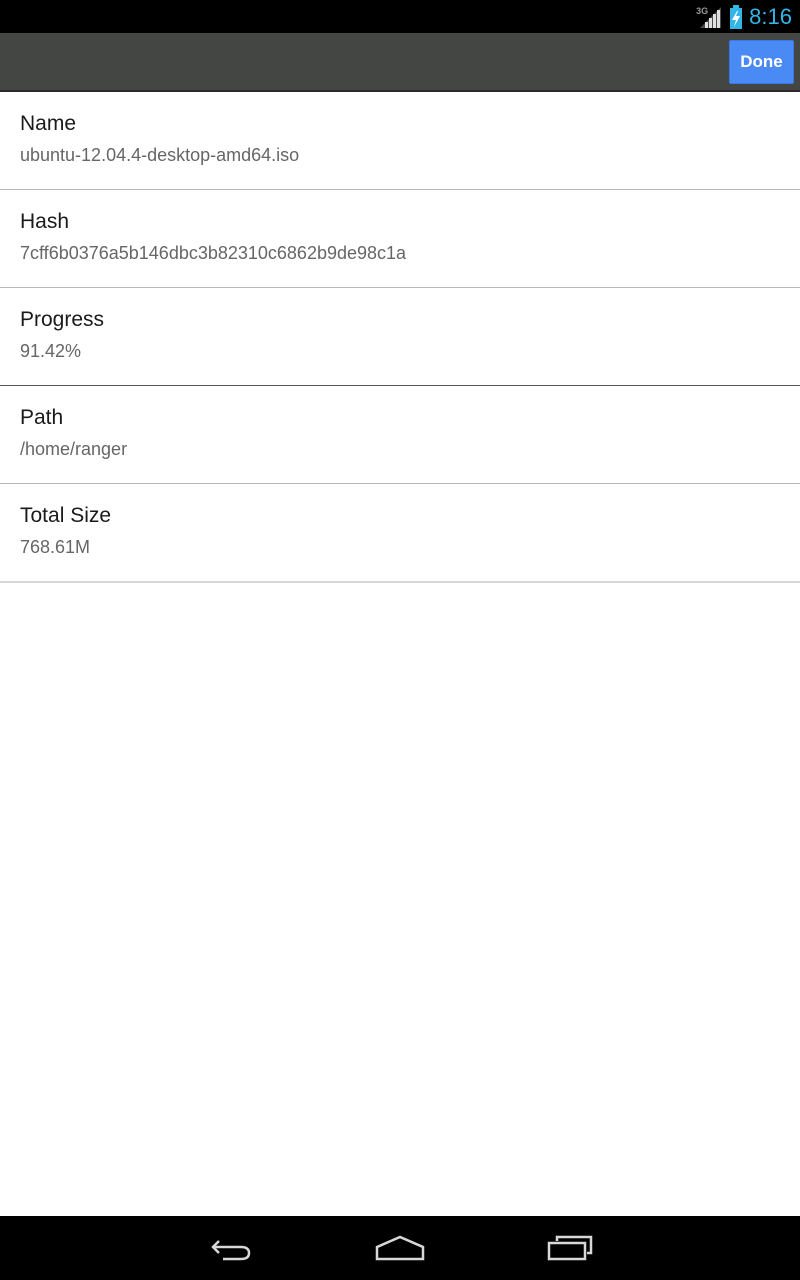  Describe the element at coordinates (230, 1248) in the screenshot. I see `back-icon` at that location.